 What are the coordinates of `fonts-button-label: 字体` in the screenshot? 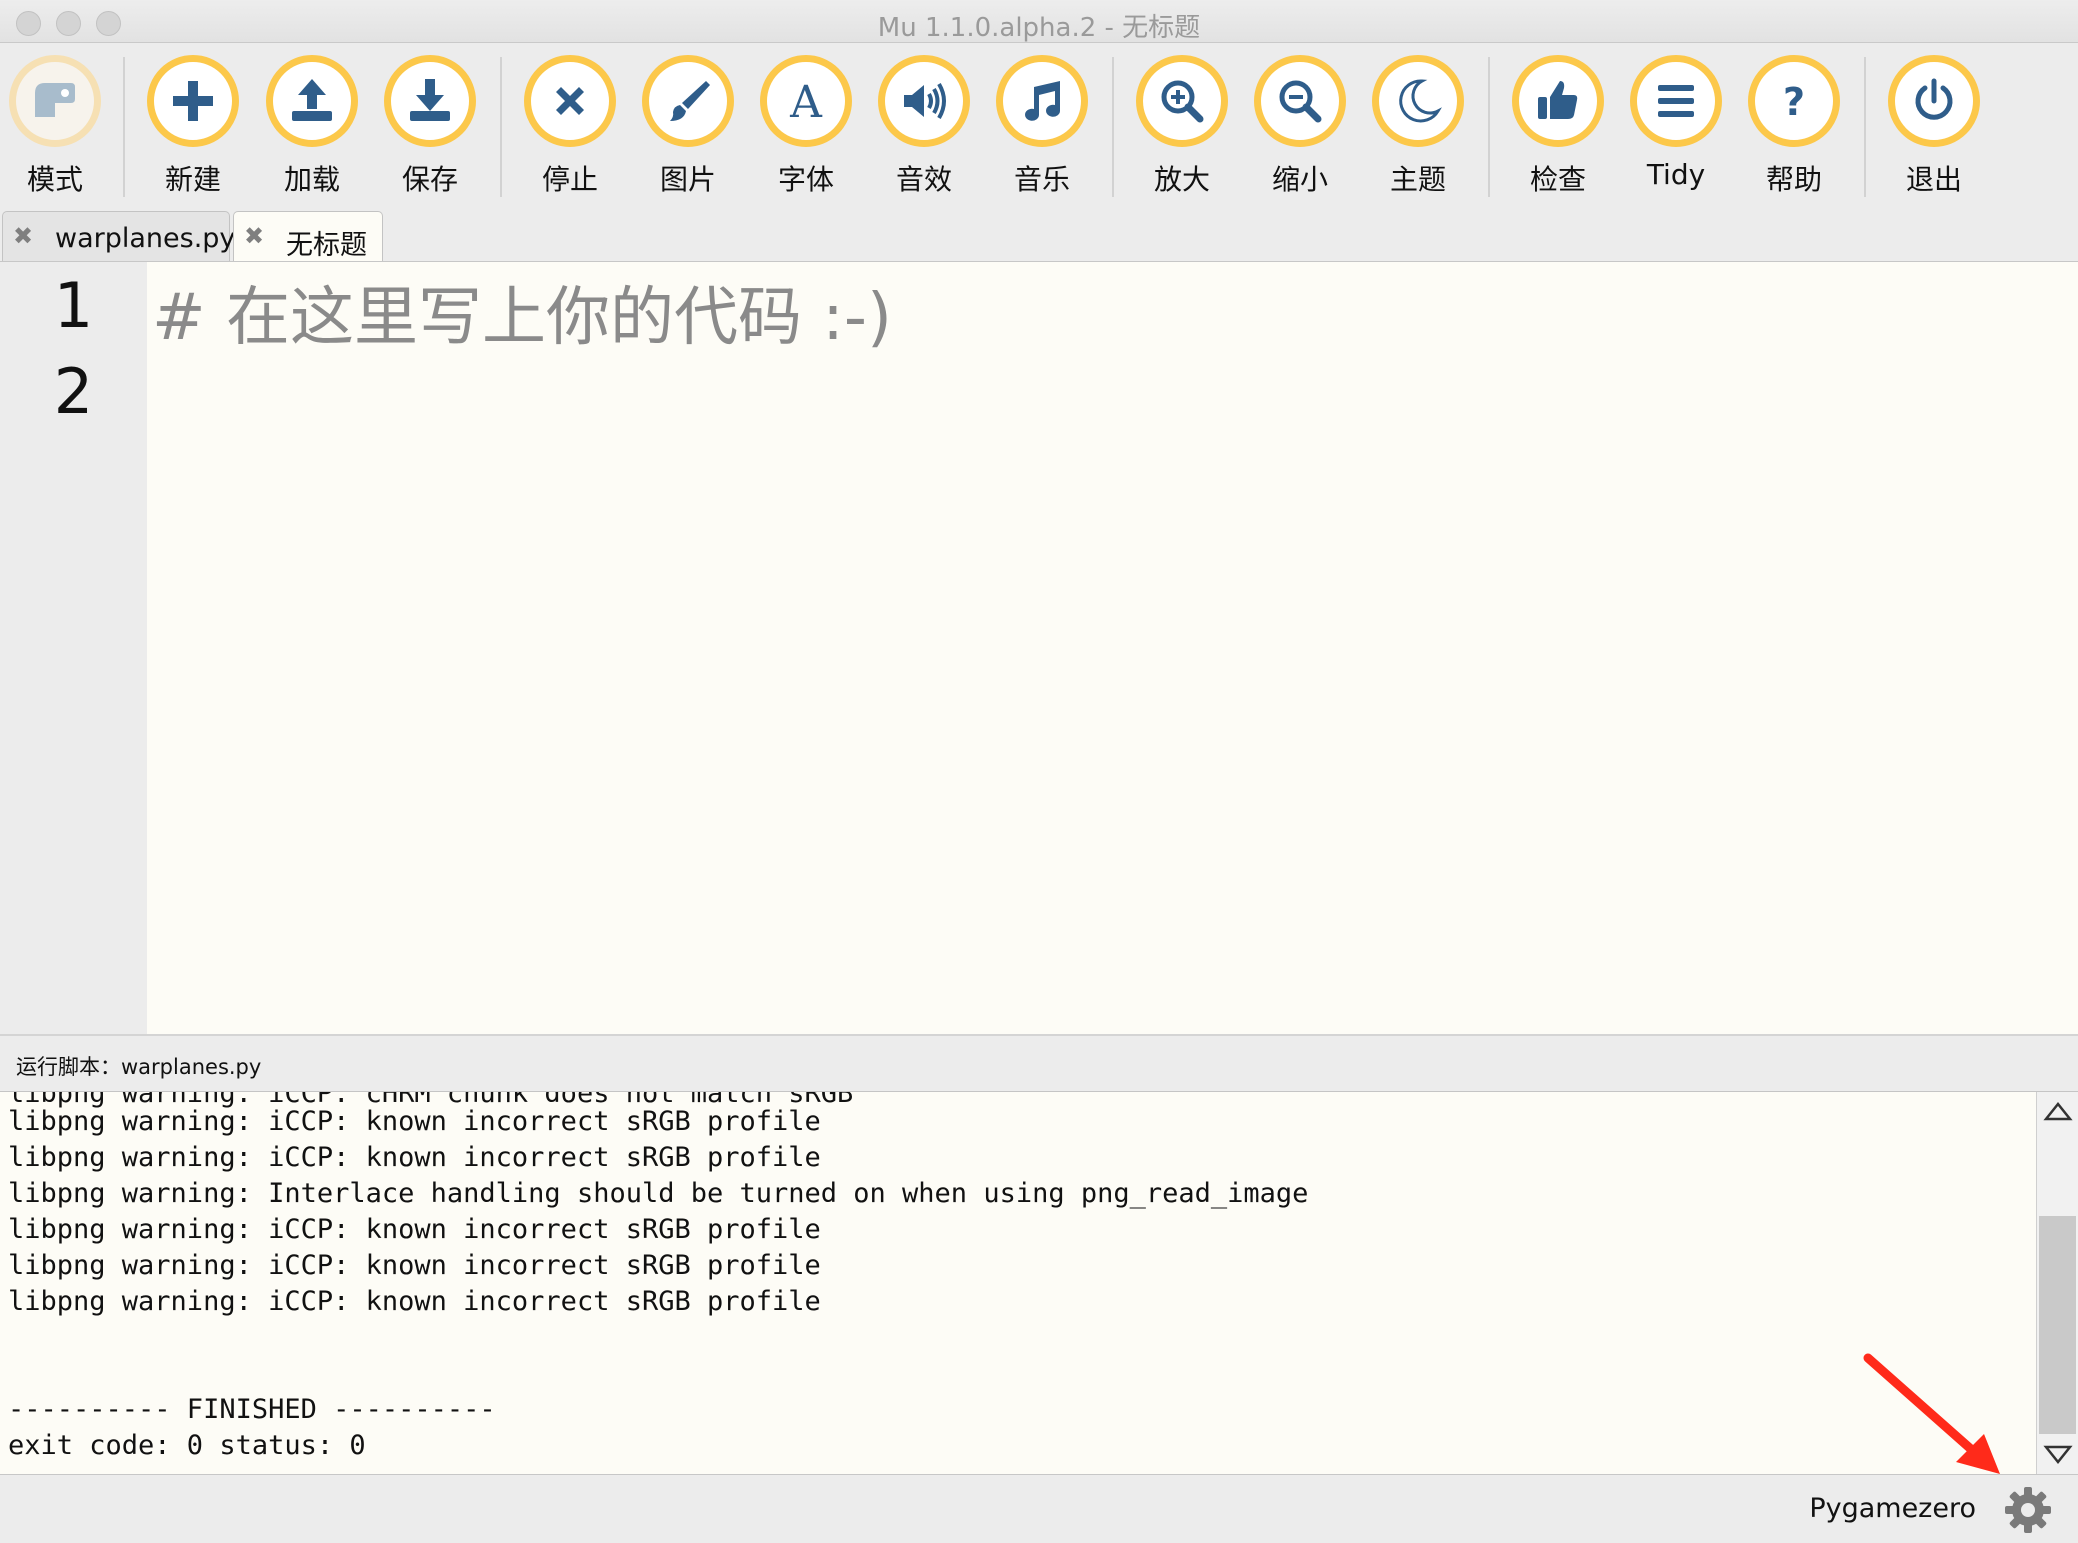 It's located at (805, 179).